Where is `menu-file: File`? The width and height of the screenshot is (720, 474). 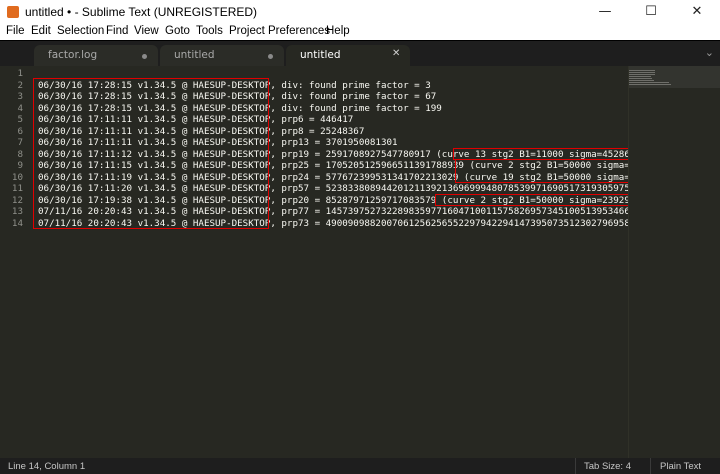 menu-file: File is located at coordinates (15, 31).